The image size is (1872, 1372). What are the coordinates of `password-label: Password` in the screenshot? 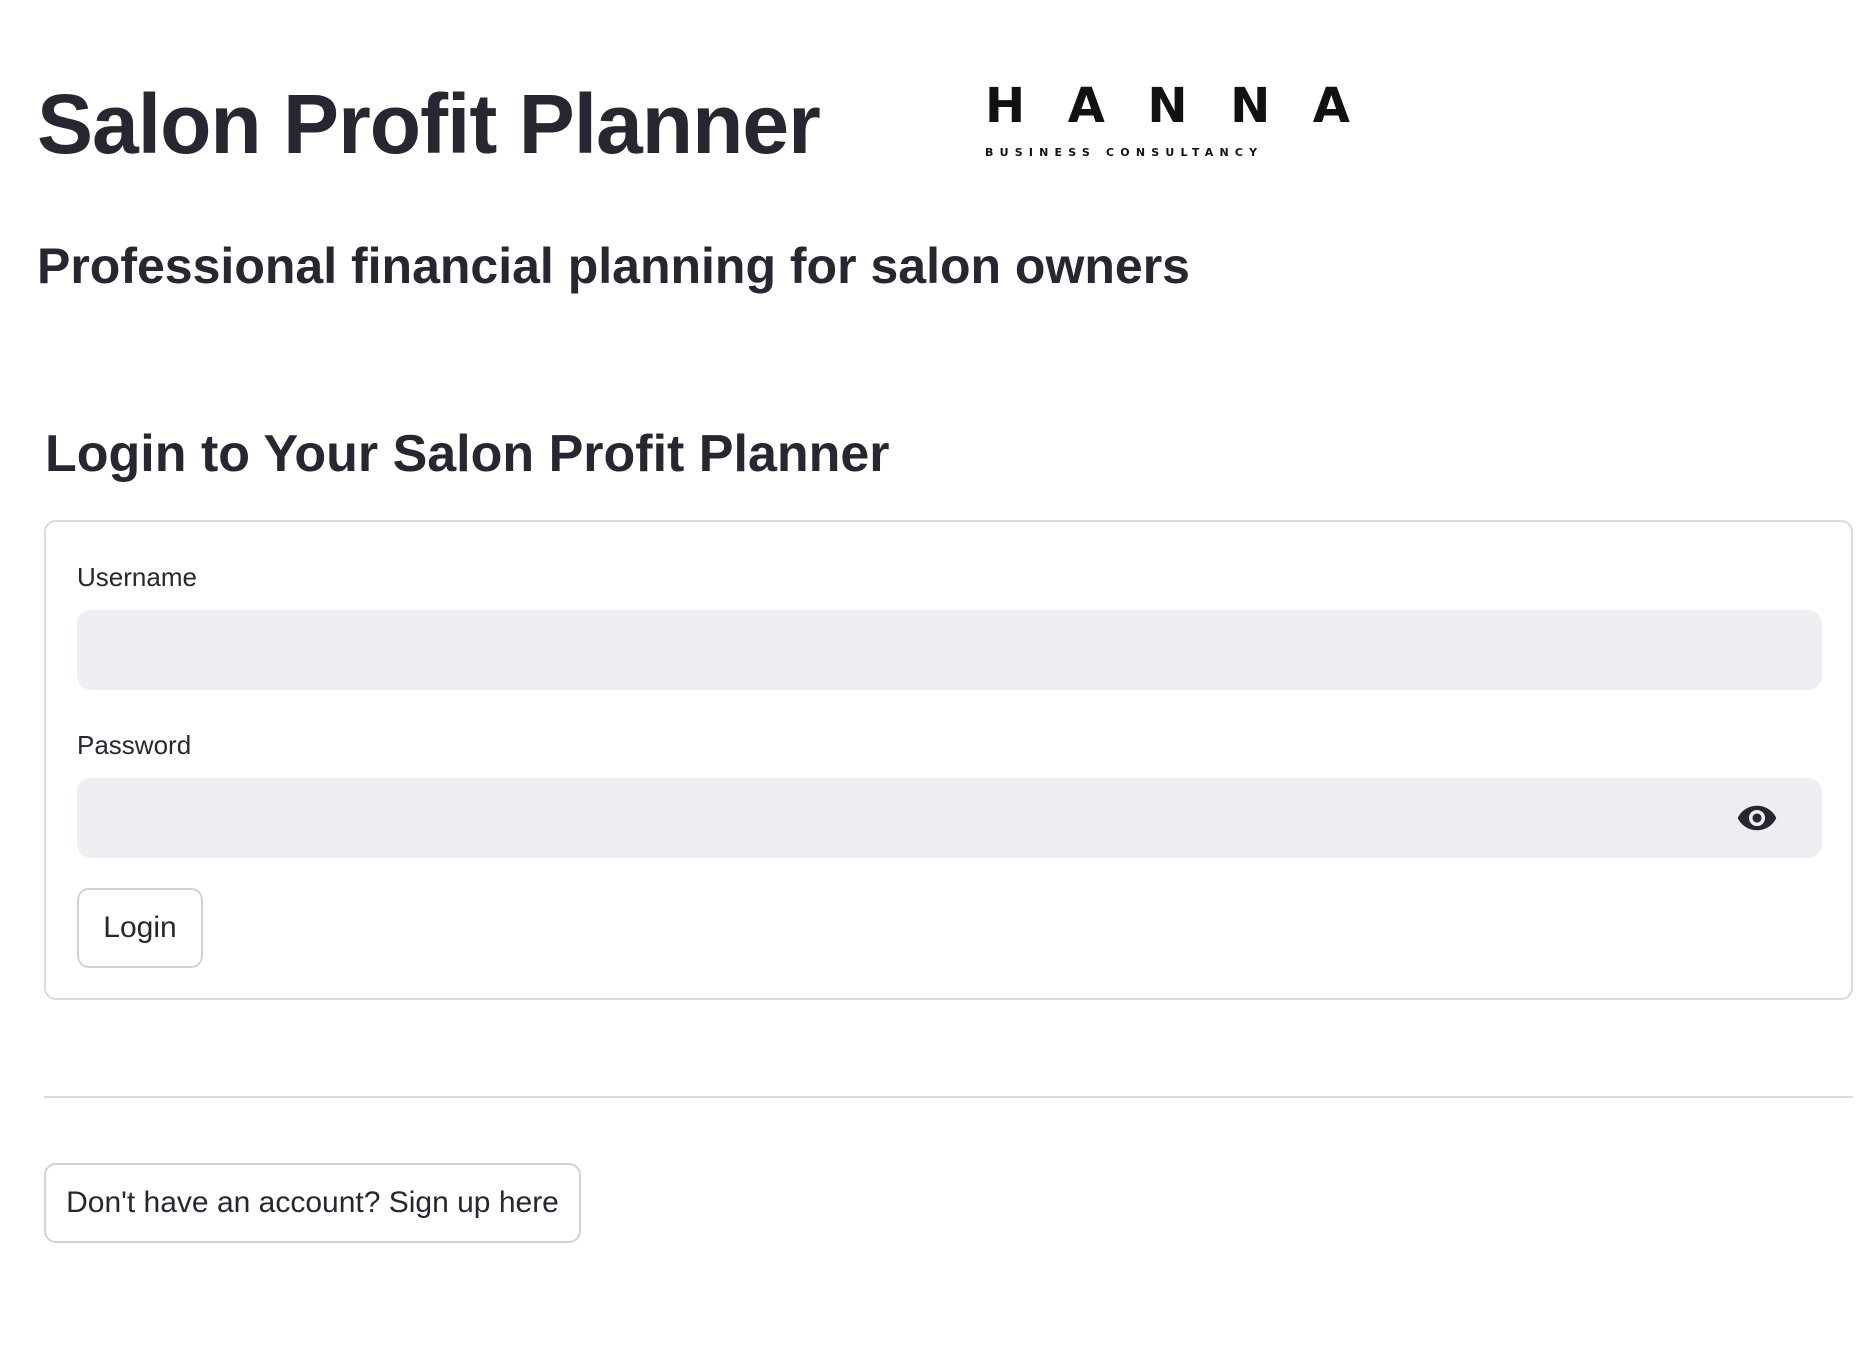 It's located at (134, 745).